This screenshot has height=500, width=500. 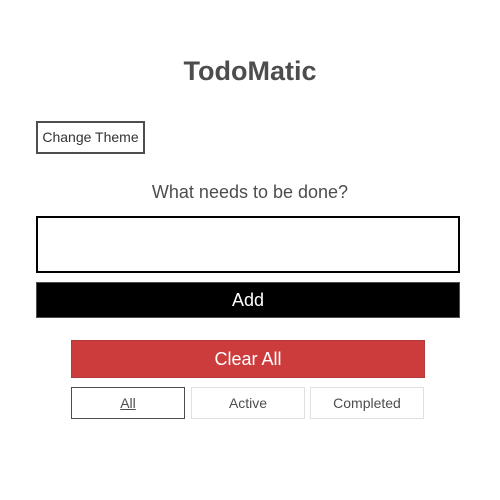 What do you see at coordinates (128, 403) in the screenshot?
I see `filter-all-button: All` at bounding box center [128, 403].